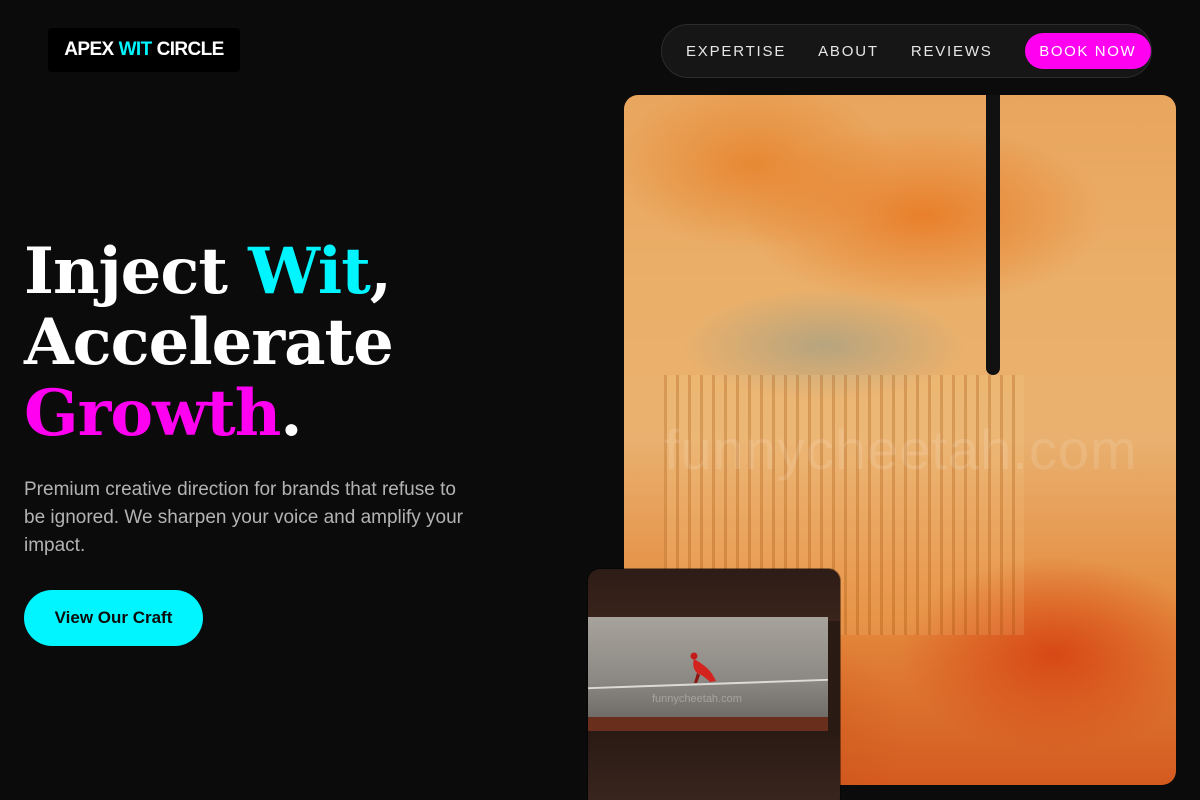 The height and width of the screenshot is (800, 1200). What do you see at coordinates (135, 49) in the screenshot?
I see `logo-text-wit: WIT` at bounding box center [135, 49].